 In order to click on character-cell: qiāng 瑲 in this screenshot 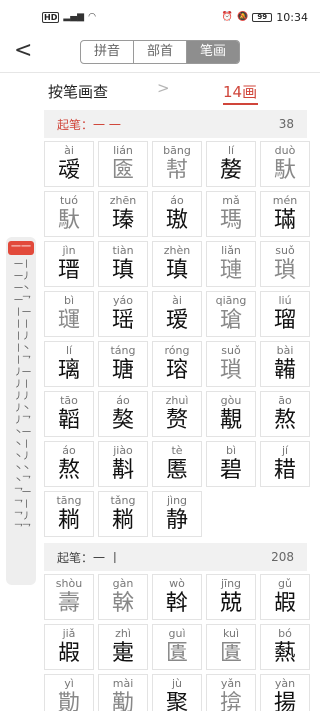, I will do `click(231, 314)`.